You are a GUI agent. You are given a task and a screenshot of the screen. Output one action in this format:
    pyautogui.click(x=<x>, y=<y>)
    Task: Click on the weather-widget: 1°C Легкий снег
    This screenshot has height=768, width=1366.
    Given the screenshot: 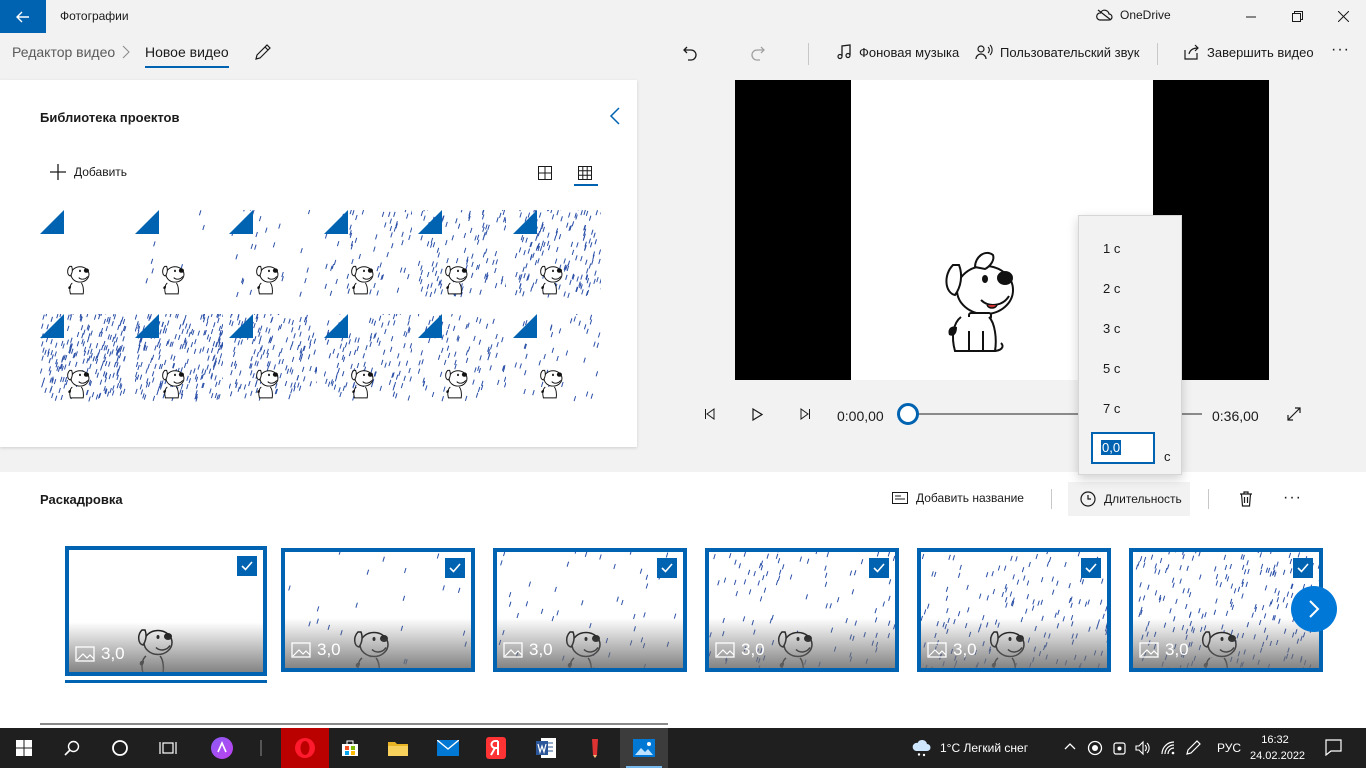 What is the action you would take?
    pyautogui.click(x=970, y=748)
    